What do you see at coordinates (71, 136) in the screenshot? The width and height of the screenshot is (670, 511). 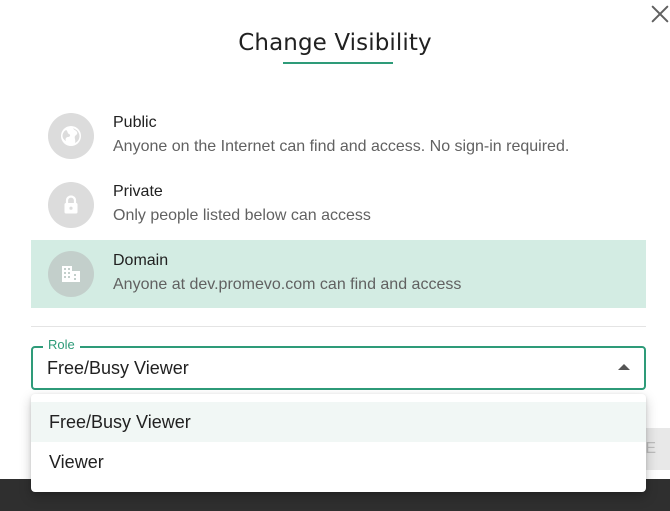 I see `globe-icon` at bounding box center [71, 136].